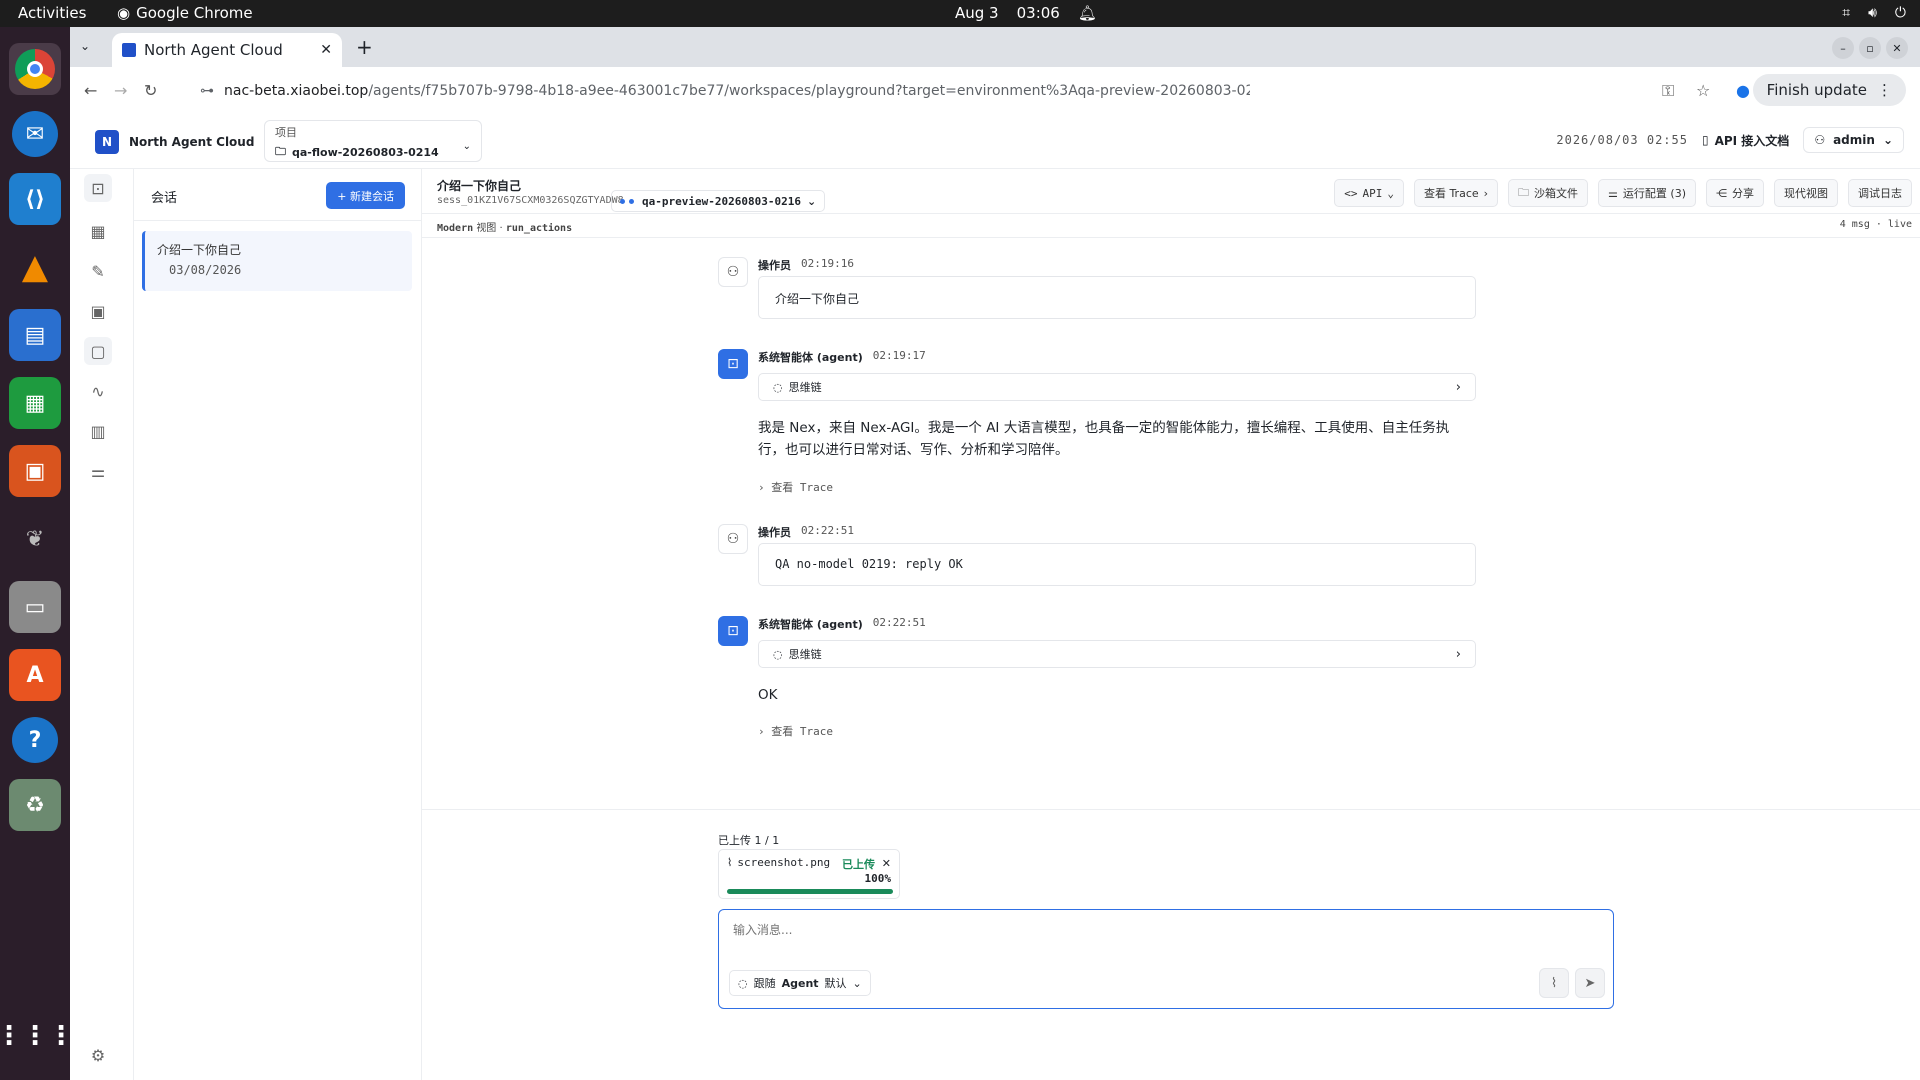 Image resolution: width=1920 pixels, height=1080 pixels. I want to click on thunderbird-dock-icon: ✉, so click(35, 134).